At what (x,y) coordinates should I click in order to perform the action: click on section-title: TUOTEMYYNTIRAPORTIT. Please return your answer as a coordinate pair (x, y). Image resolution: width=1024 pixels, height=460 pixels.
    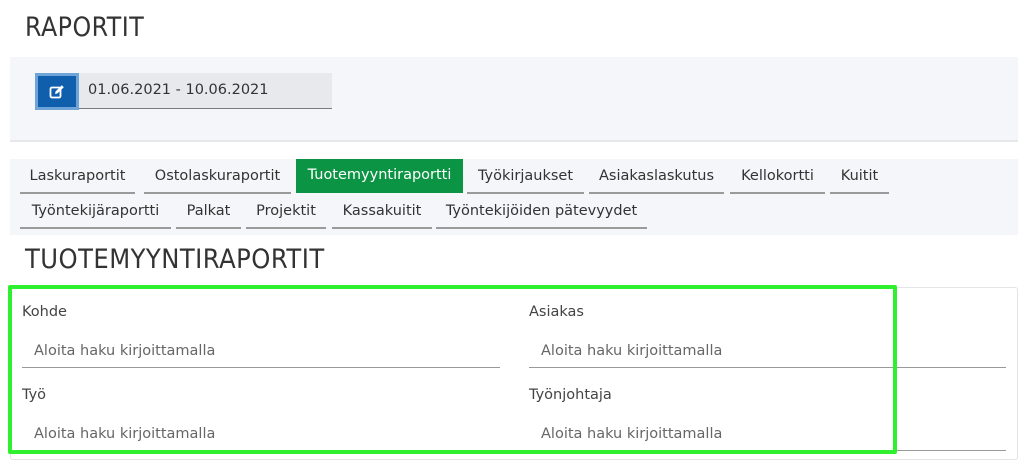
    Looking at the image, I should click on (175, 259).